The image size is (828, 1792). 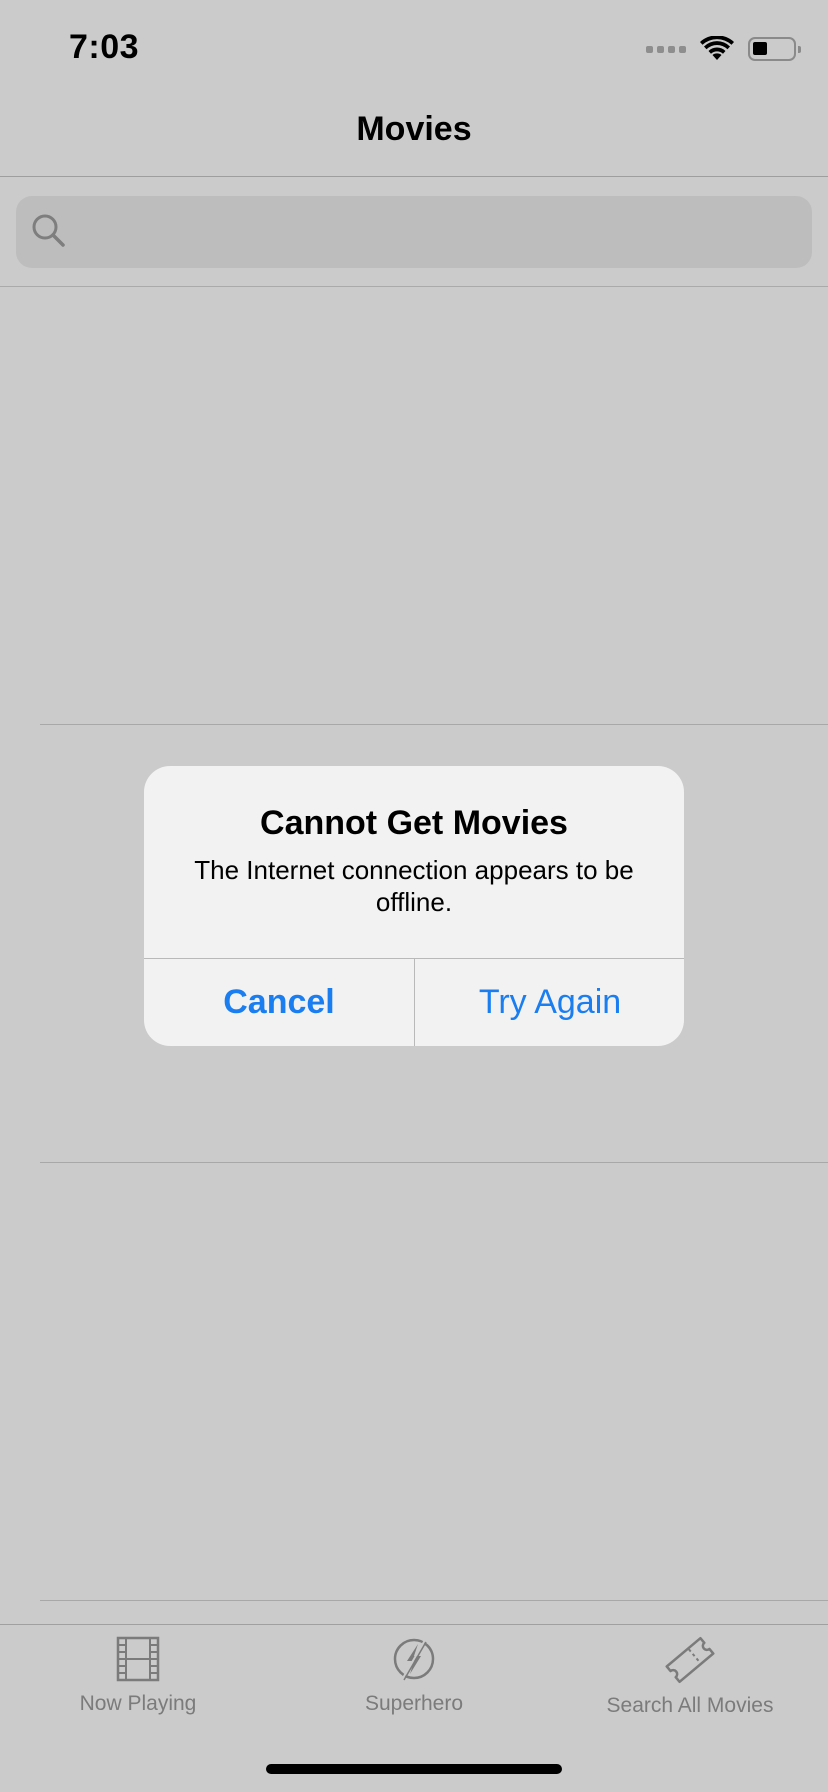 I want to click on status-time: 7:03, so click(x=104, y=47).